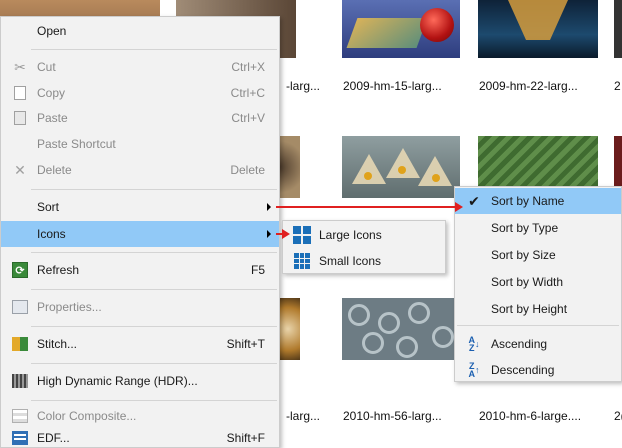 The height and width of the screenshot is (448, 622). I want to click on properties-icon, so click(20, 307).